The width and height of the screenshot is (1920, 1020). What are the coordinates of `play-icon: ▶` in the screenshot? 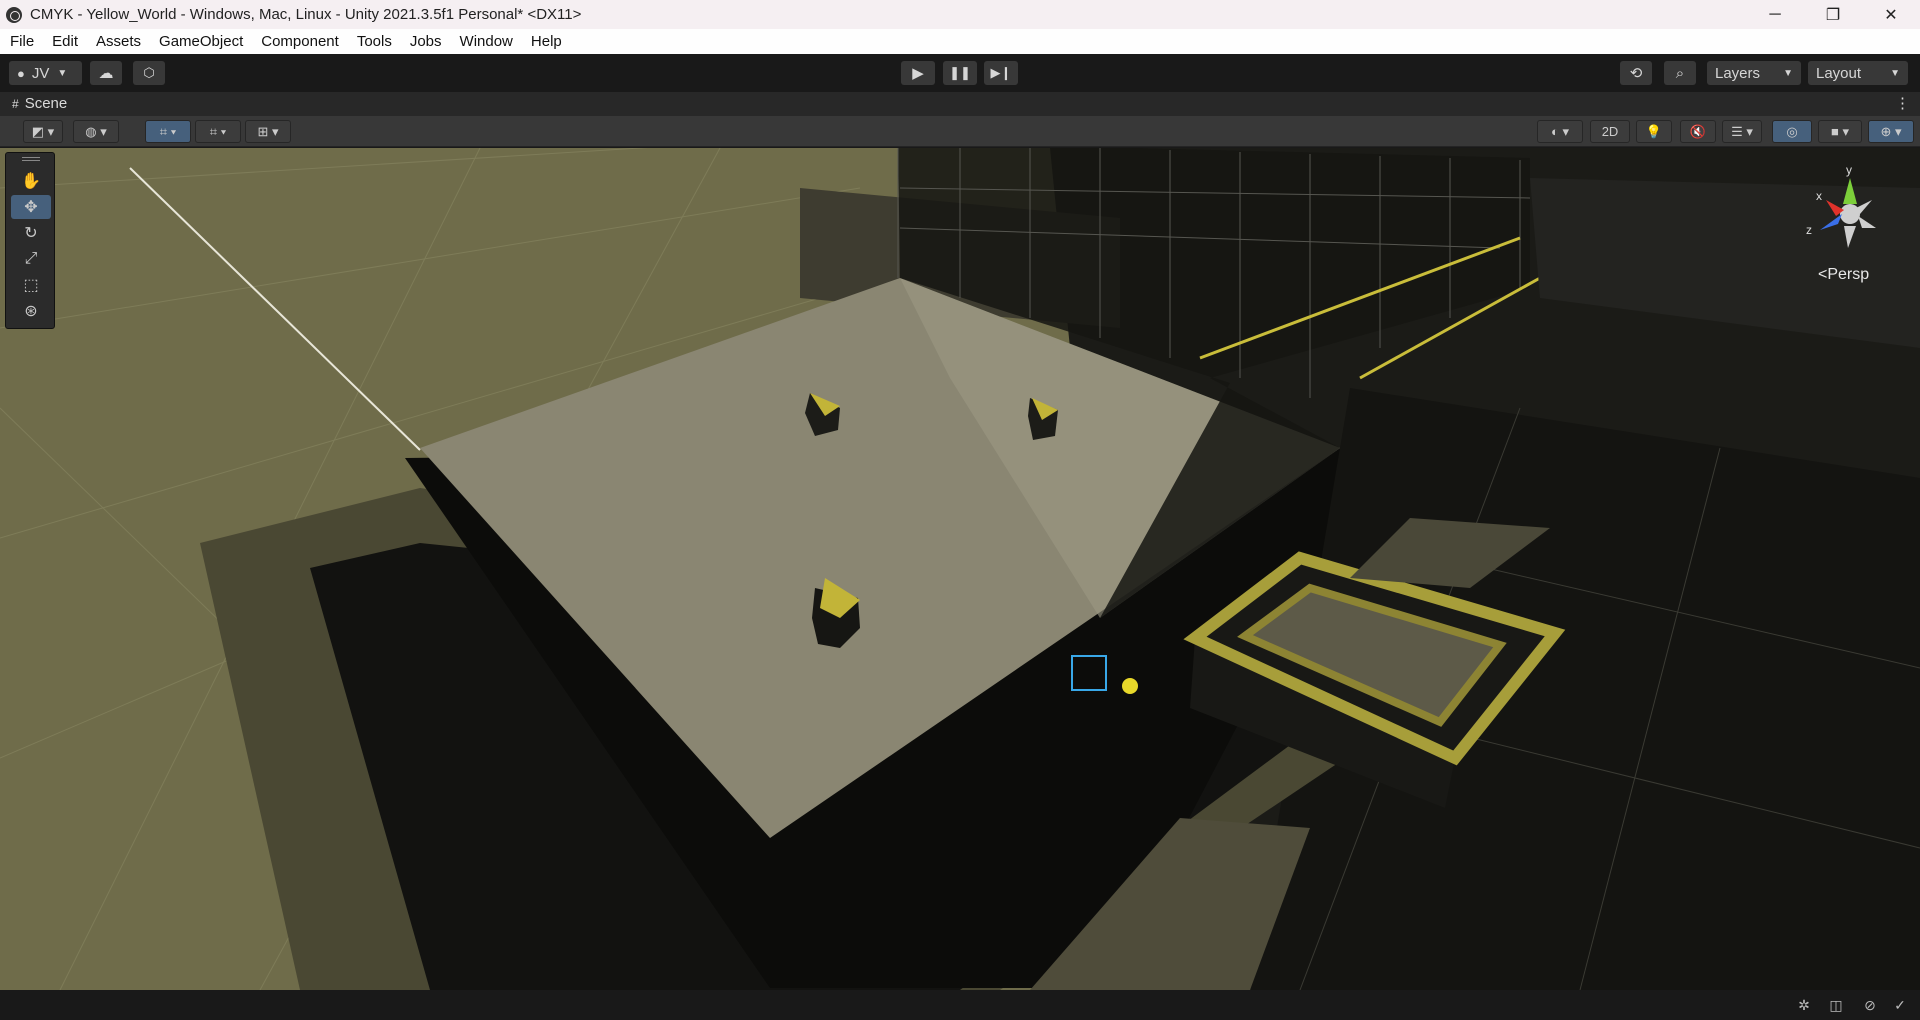 It's located at (918, 73).